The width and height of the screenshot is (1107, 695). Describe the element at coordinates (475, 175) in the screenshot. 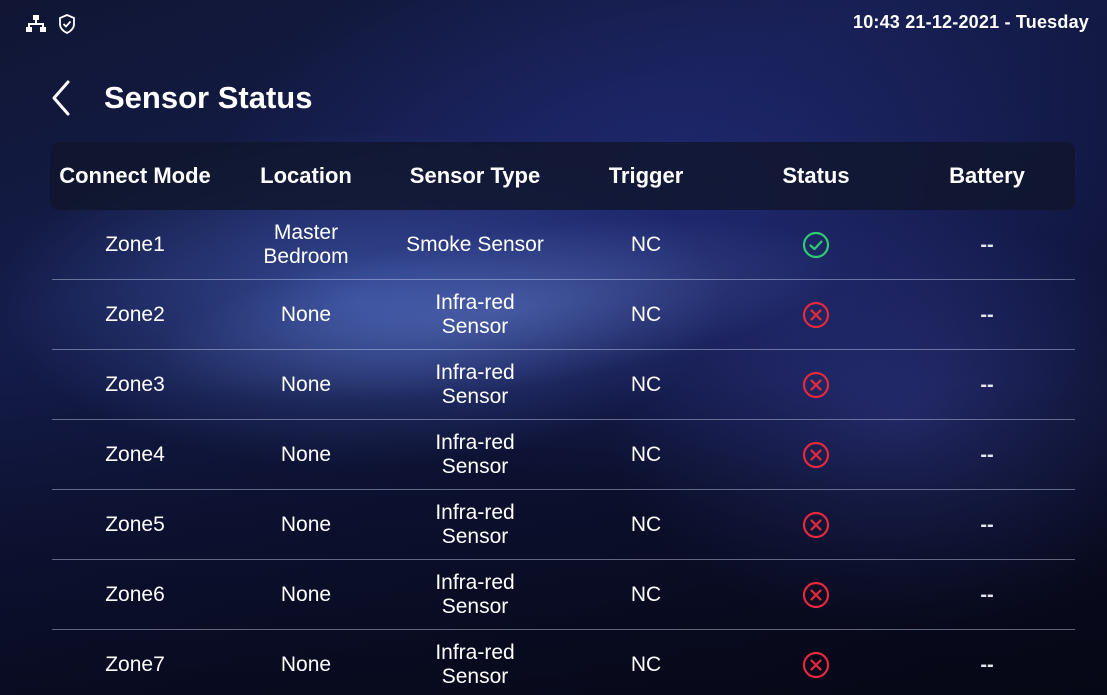

I see `column-header-sensor-type: Sensor Type` at that location.